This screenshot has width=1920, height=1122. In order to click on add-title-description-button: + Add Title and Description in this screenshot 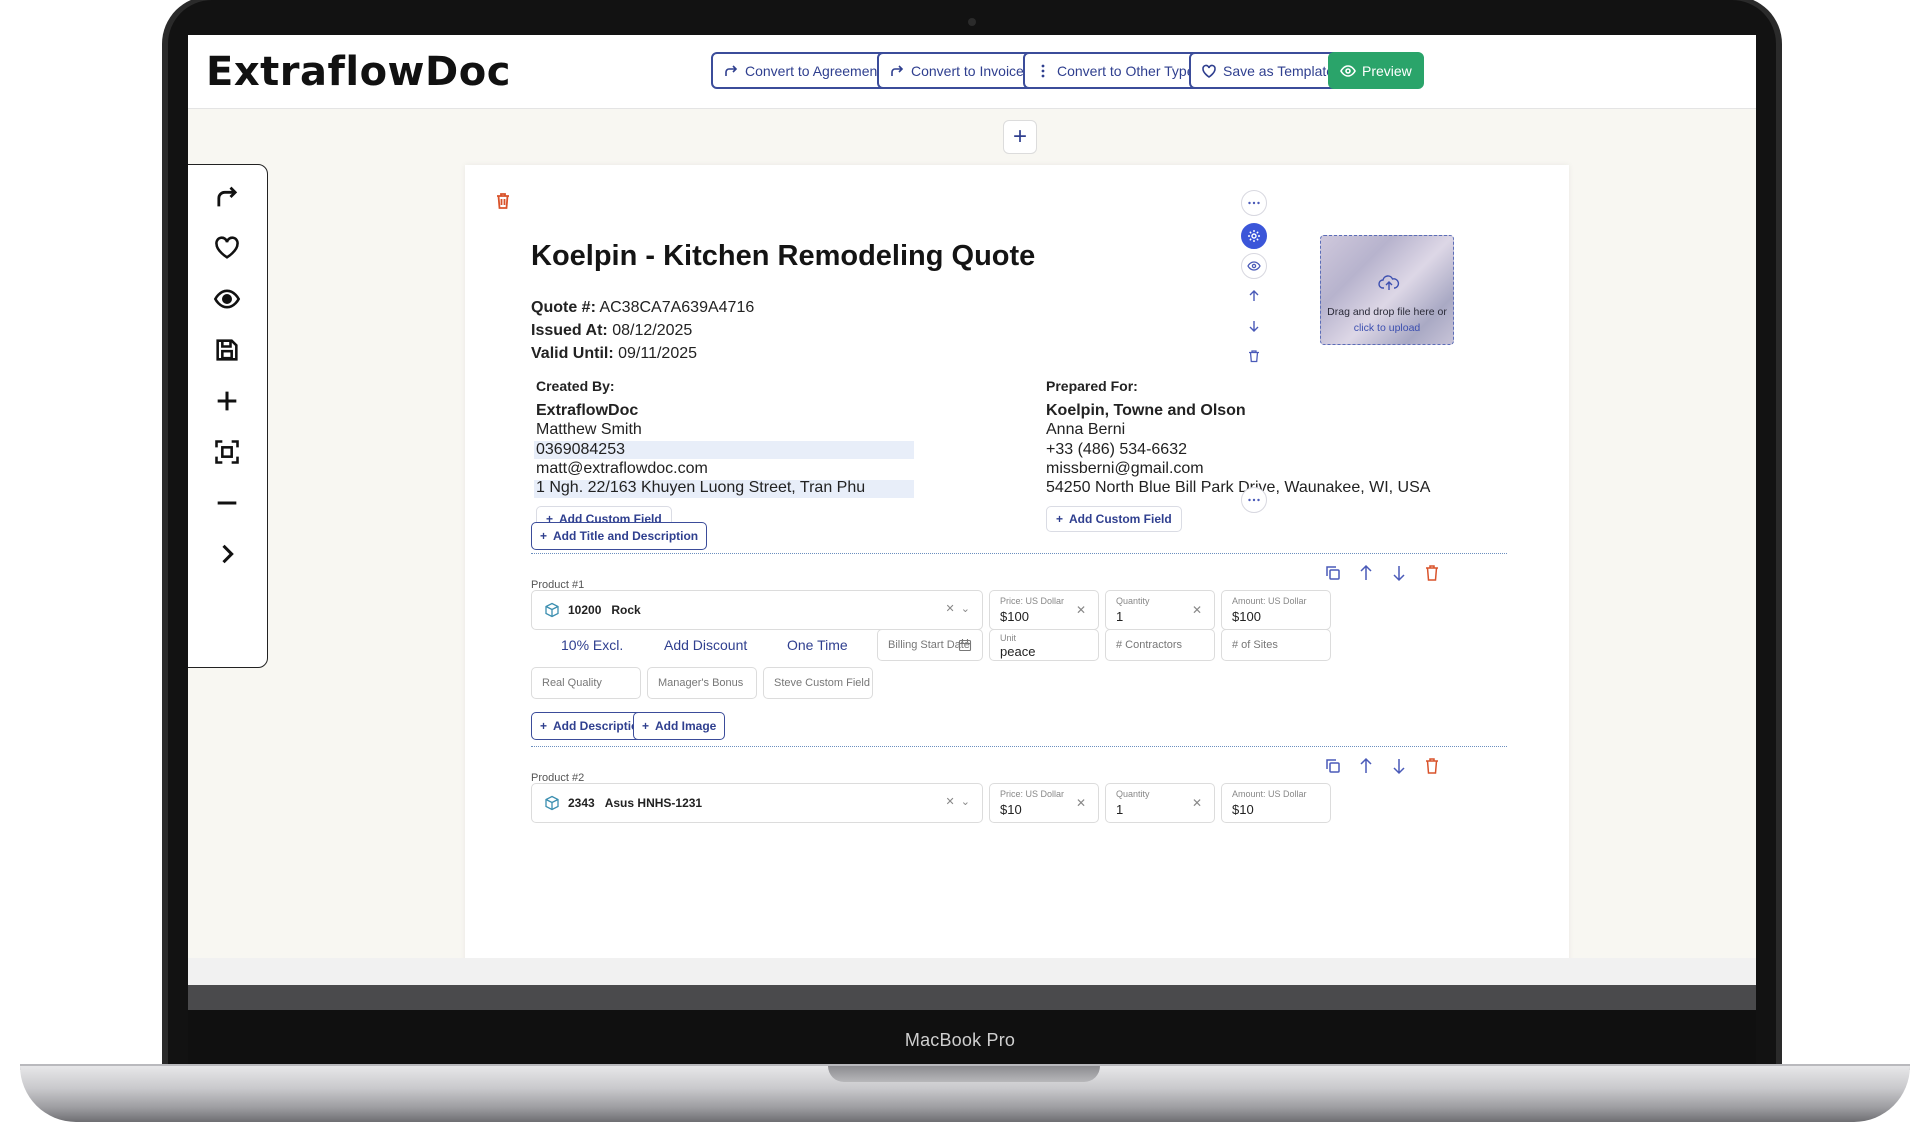, I will do `click(619, 536)`.